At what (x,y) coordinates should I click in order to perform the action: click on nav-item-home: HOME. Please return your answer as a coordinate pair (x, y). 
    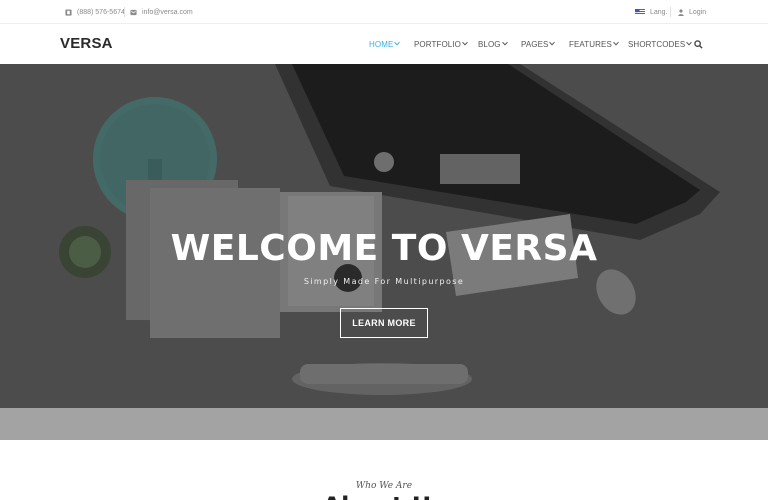
    Looking at the image, I should click on (385, 44).